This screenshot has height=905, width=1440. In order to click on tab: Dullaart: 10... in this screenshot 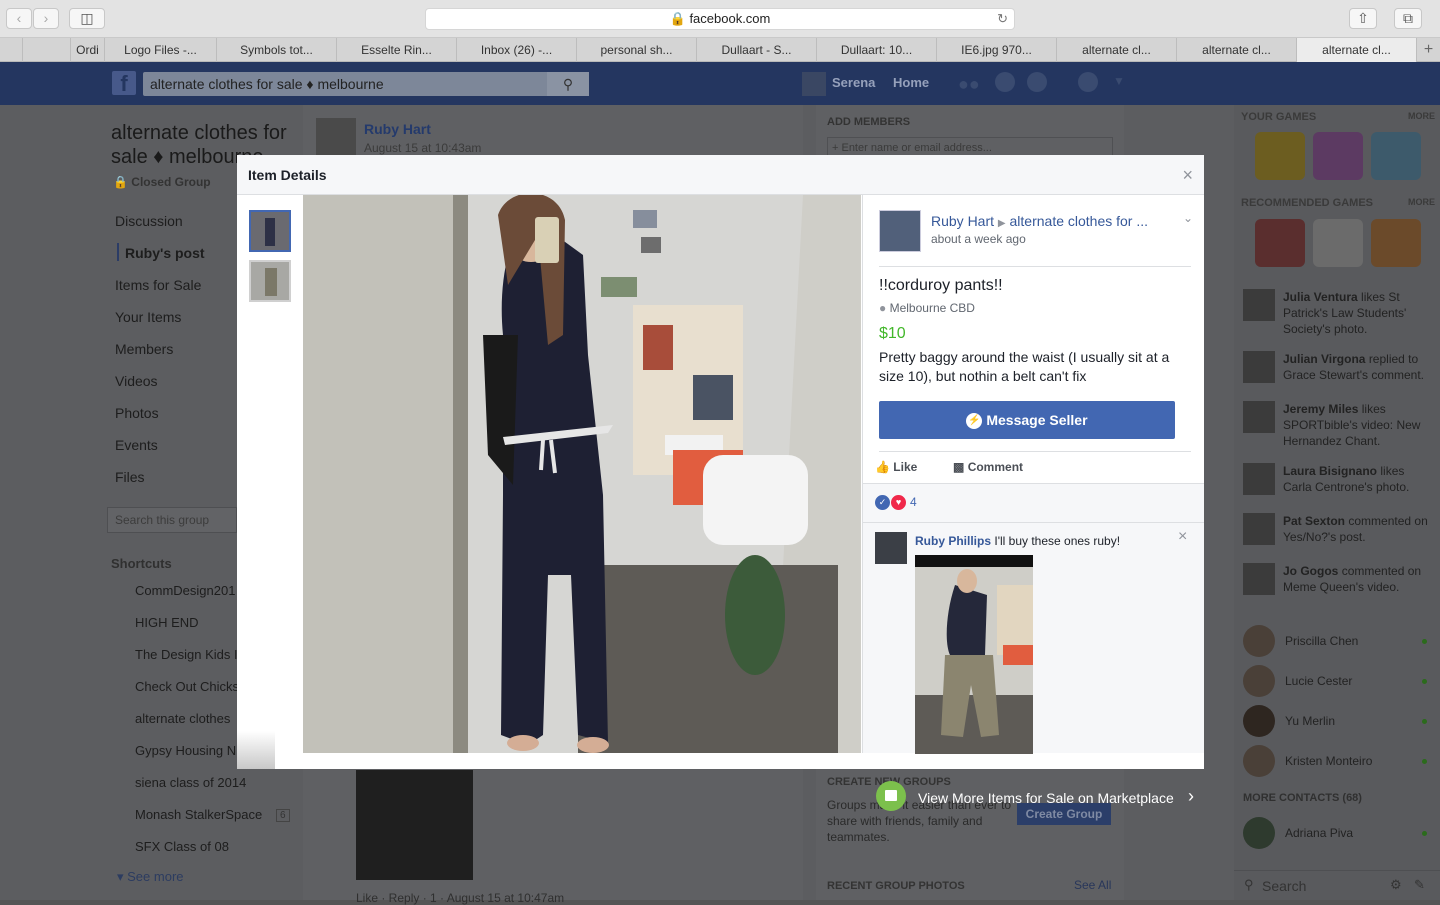, I will do `click(876, 50)`.